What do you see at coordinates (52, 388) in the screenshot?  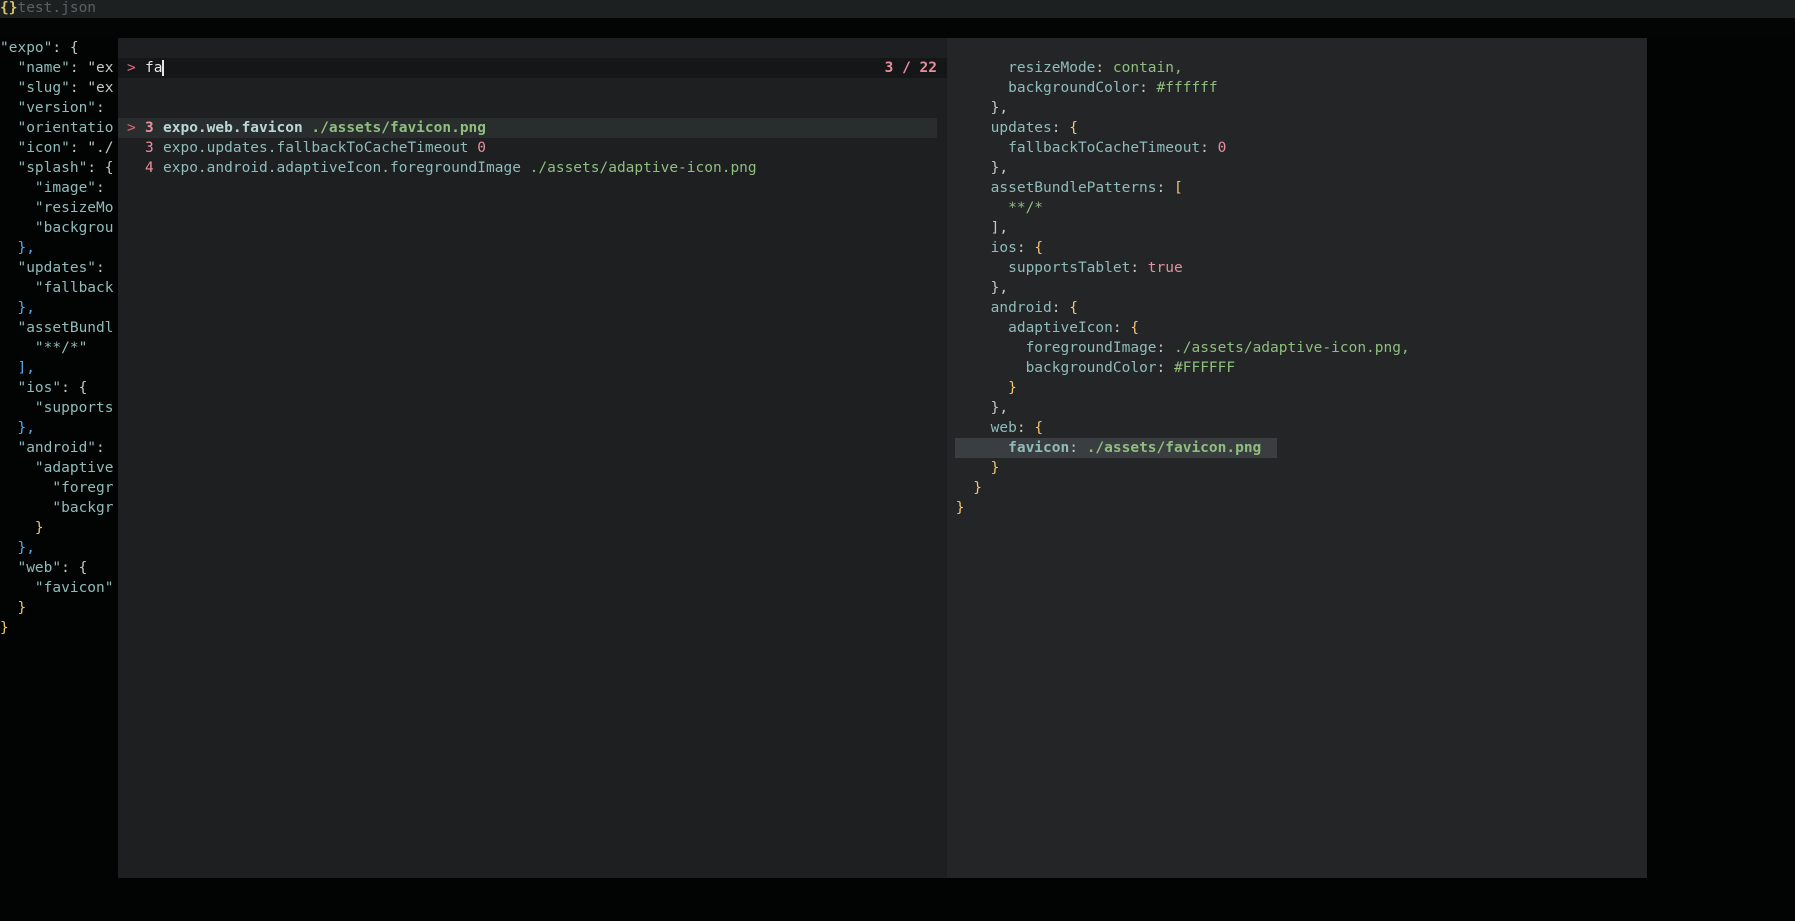 I see `editor-line: "ios": {` at bounding box center [52, 388].